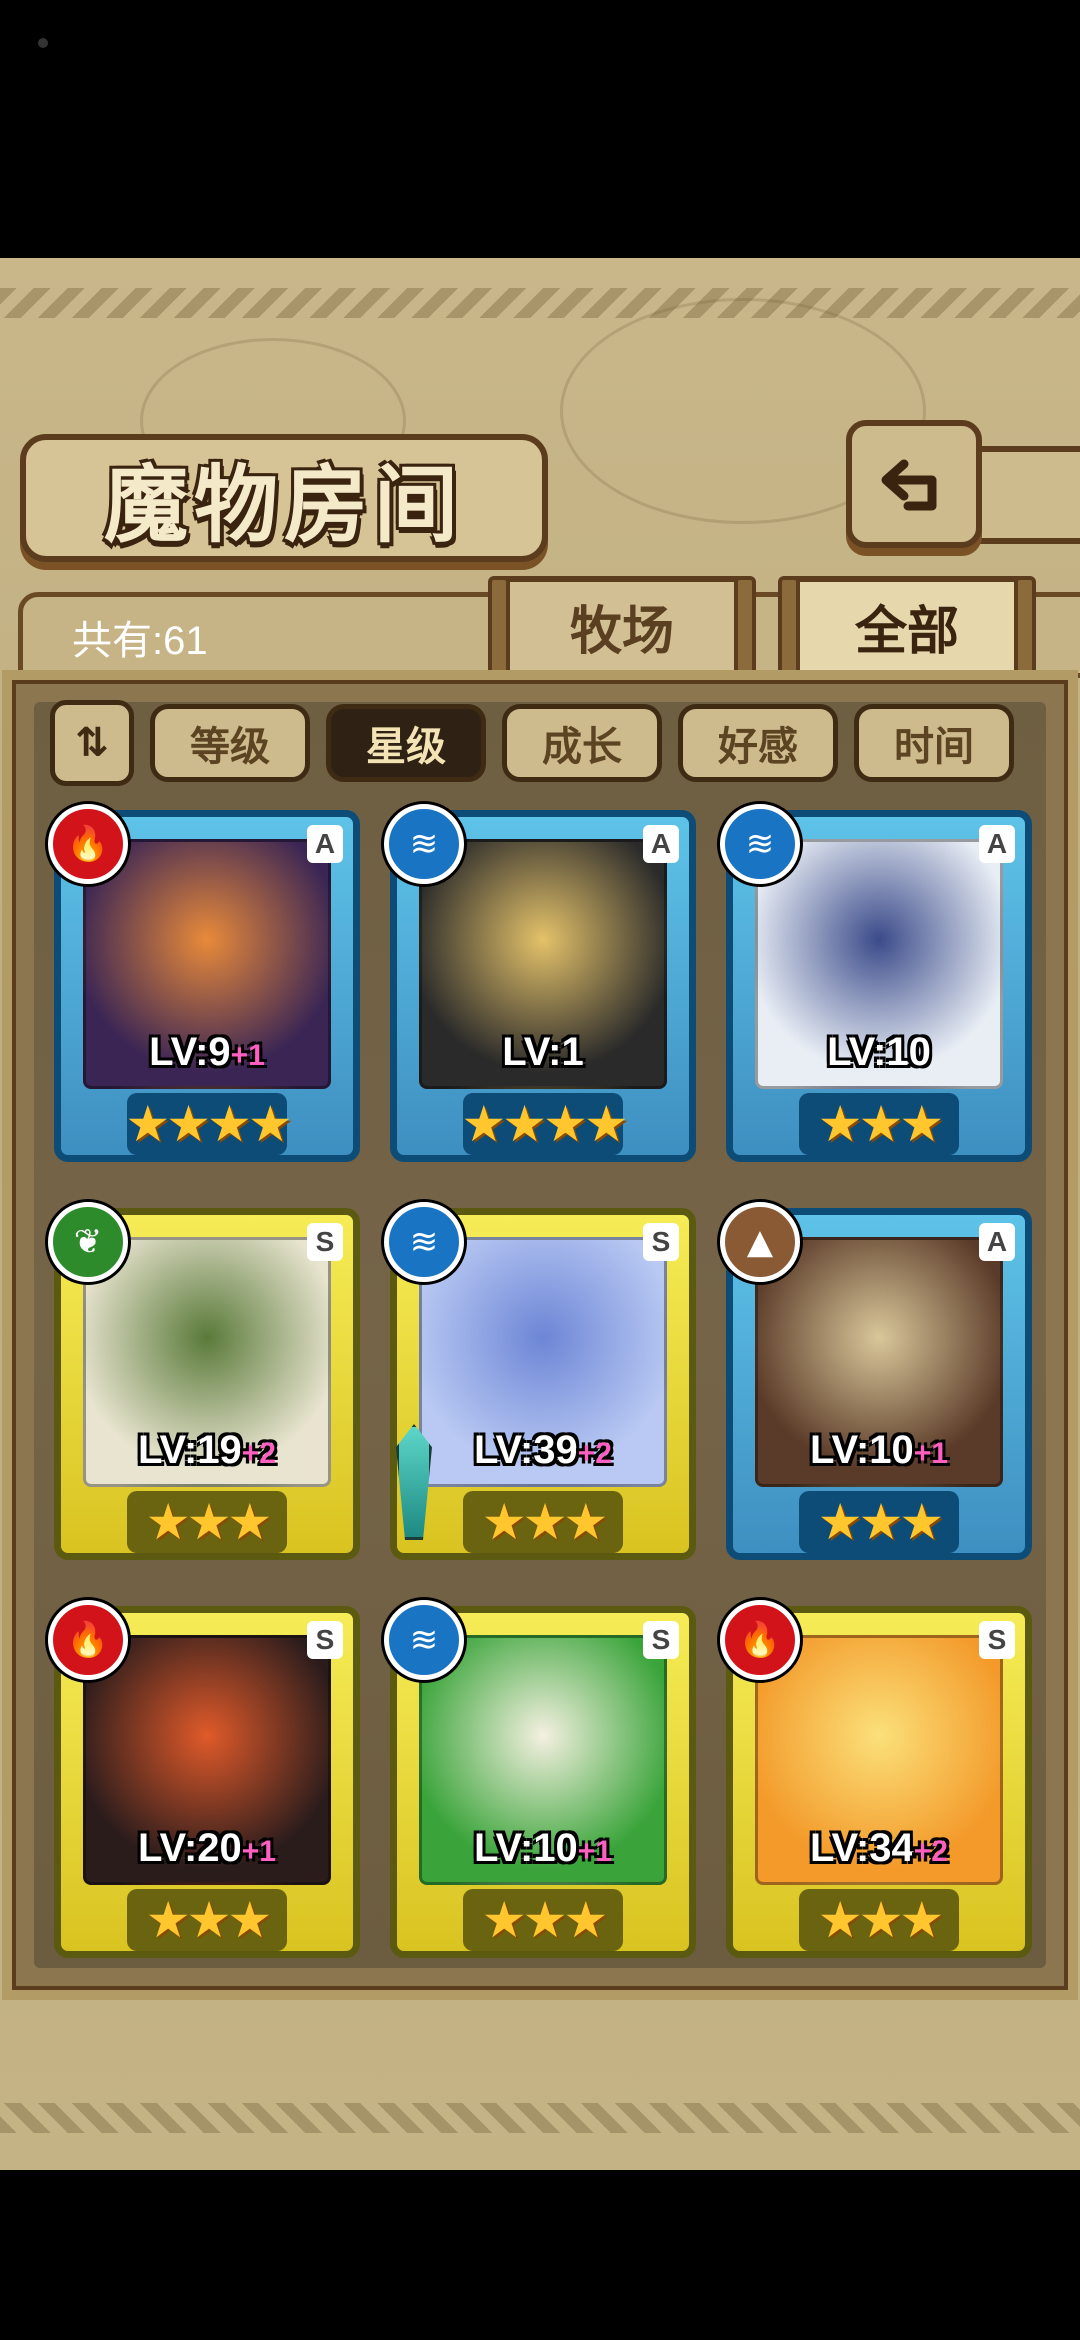 This screenshot has height=2340, width=1080. I want to click on monster-count: 共有:61, so click(140, 641).